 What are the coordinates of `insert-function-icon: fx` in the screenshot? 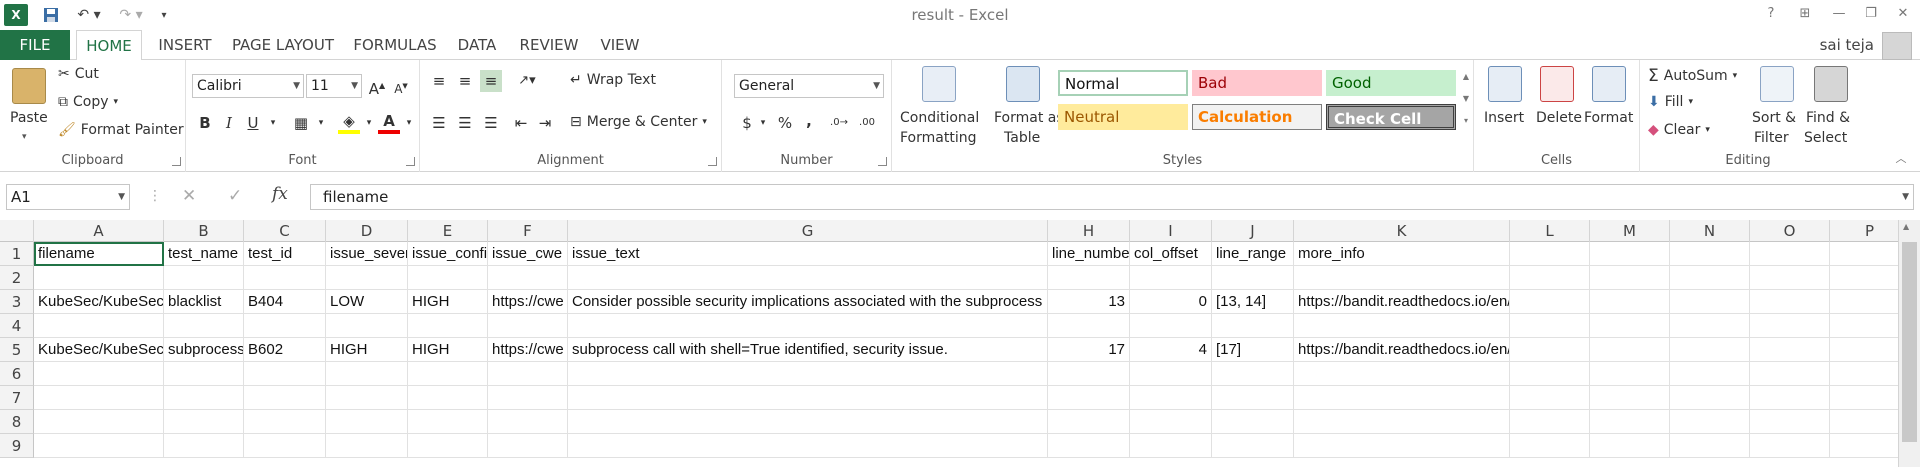 It's located at (280, 194).